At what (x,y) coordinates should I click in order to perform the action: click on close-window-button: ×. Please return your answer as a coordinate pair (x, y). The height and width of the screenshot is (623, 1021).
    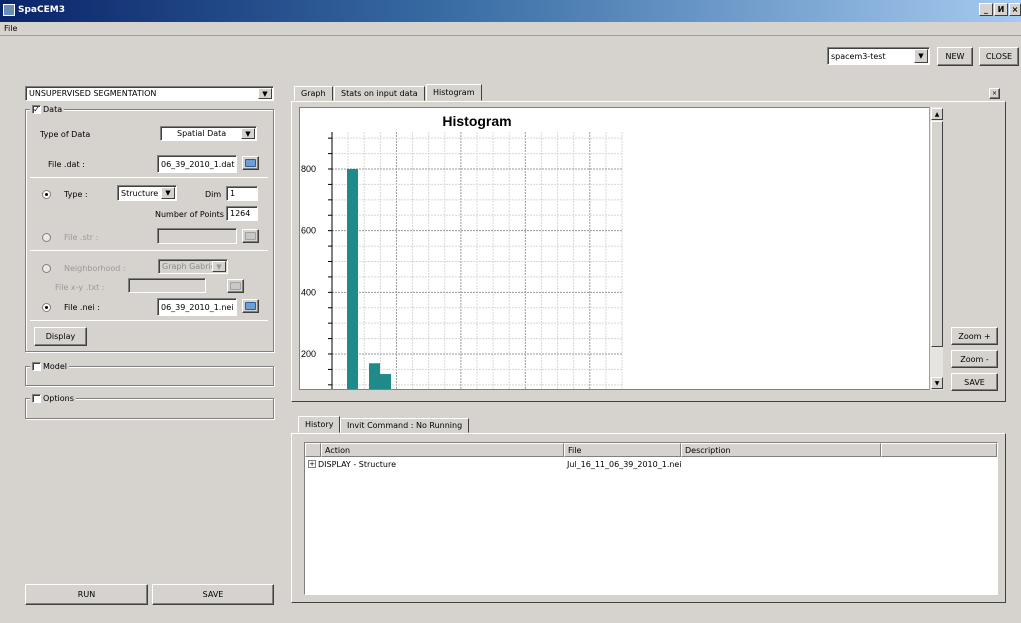
    Looking at the image, I should click on (1015, 9).